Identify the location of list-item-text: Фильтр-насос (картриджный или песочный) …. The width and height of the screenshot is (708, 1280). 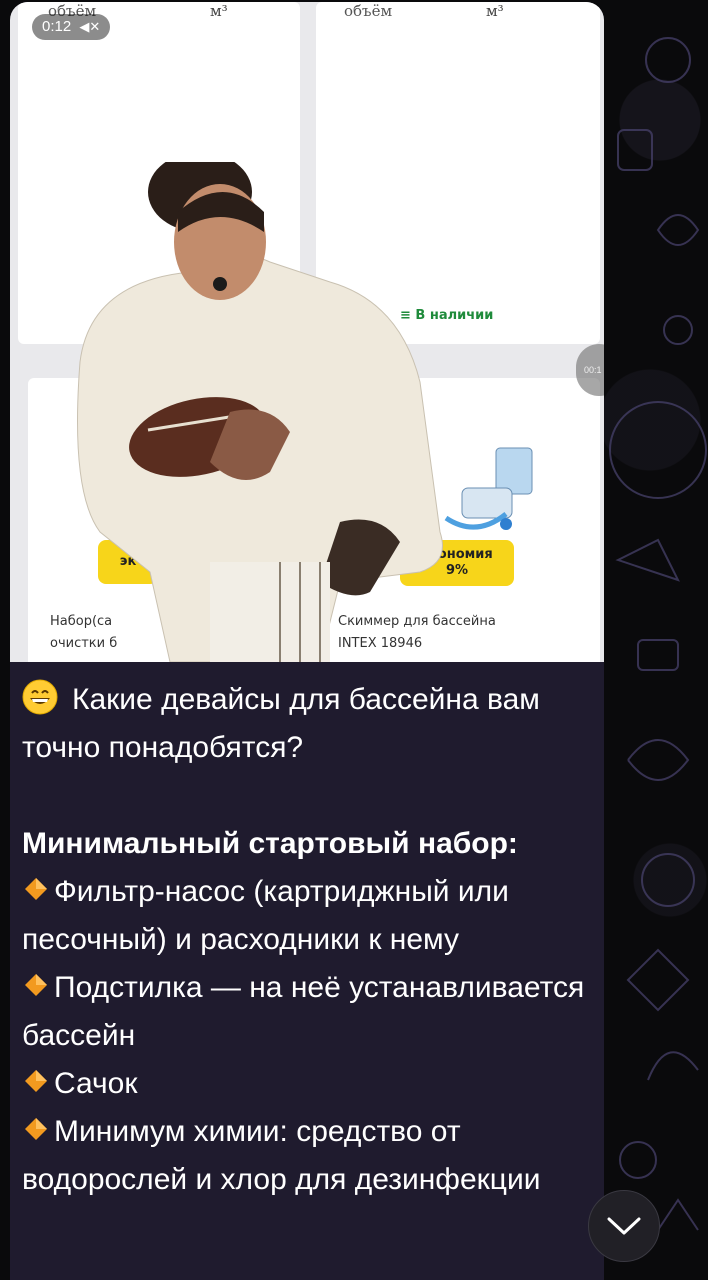
(265, 915).